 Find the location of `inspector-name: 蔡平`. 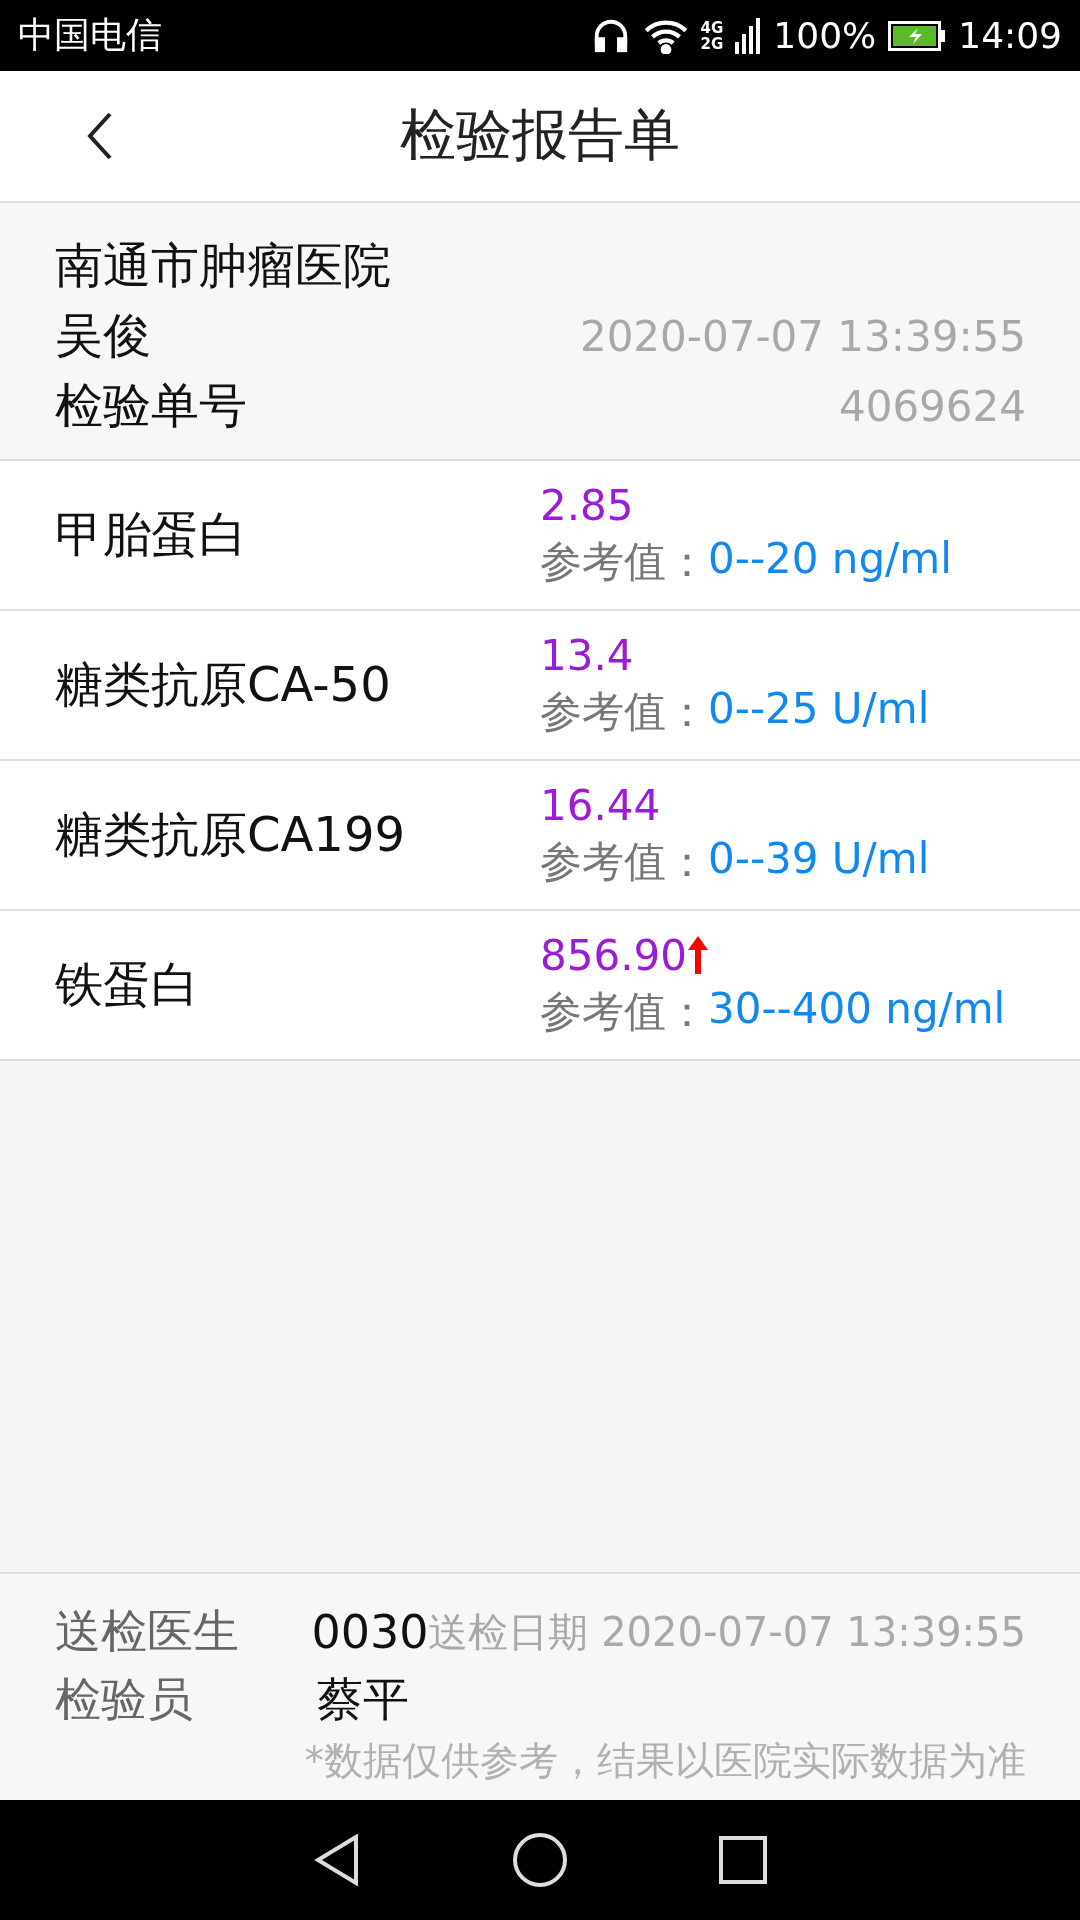

inspector-name: 蔡平 is located at coordinates (363, 1699).